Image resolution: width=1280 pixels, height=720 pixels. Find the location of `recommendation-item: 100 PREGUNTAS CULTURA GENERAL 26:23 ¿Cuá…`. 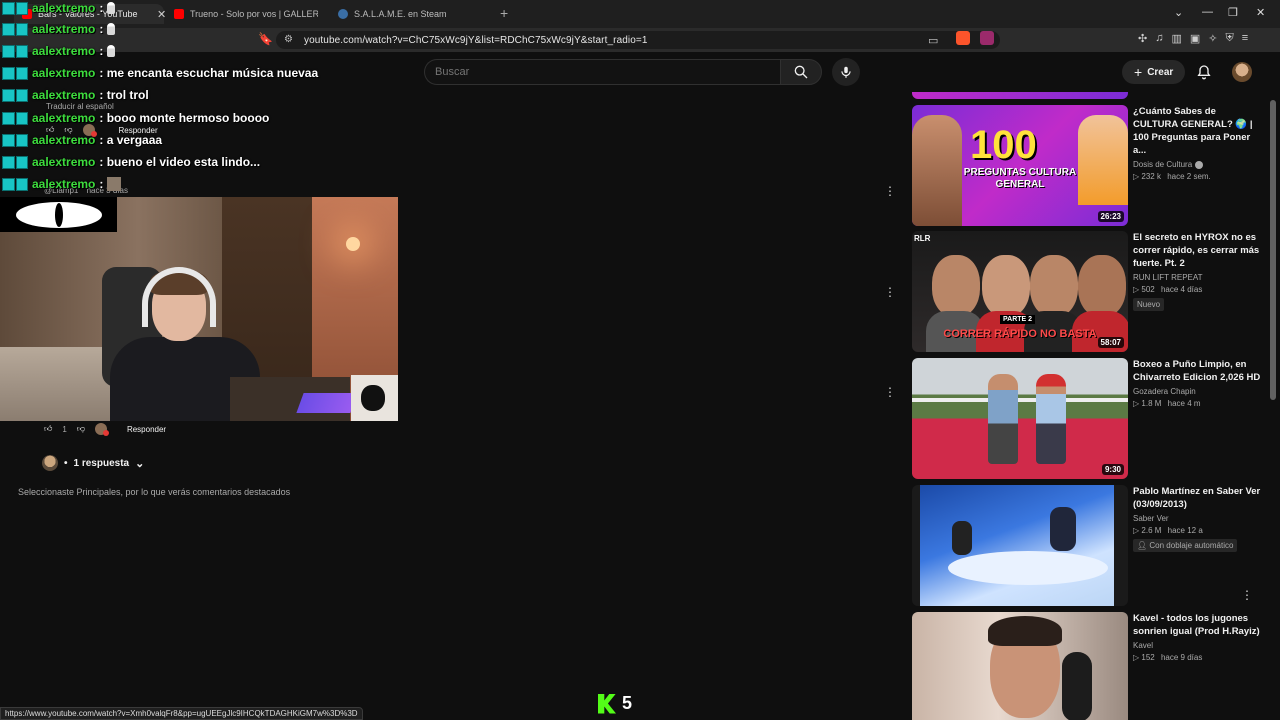

recommendation-item: 100 PREGUNTAS CULTURA GENERAL 26:23 ¿Cuá… is located at coordinates (1089, 165).